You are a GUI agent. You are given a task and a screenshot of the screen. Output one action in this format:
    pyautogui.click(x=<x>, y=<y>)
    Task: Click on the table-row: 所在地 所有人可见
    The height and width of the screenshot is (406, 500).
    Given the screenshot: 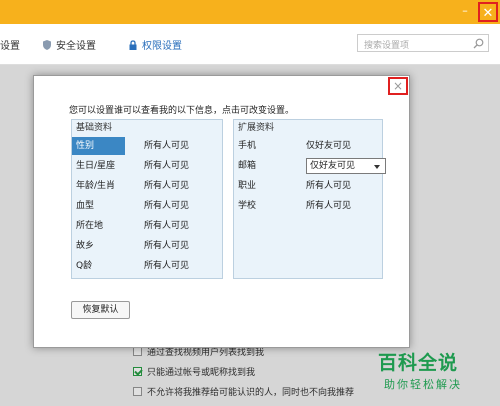 What is the action you would take?
    pyautogui.click(x=147, y=226)
    